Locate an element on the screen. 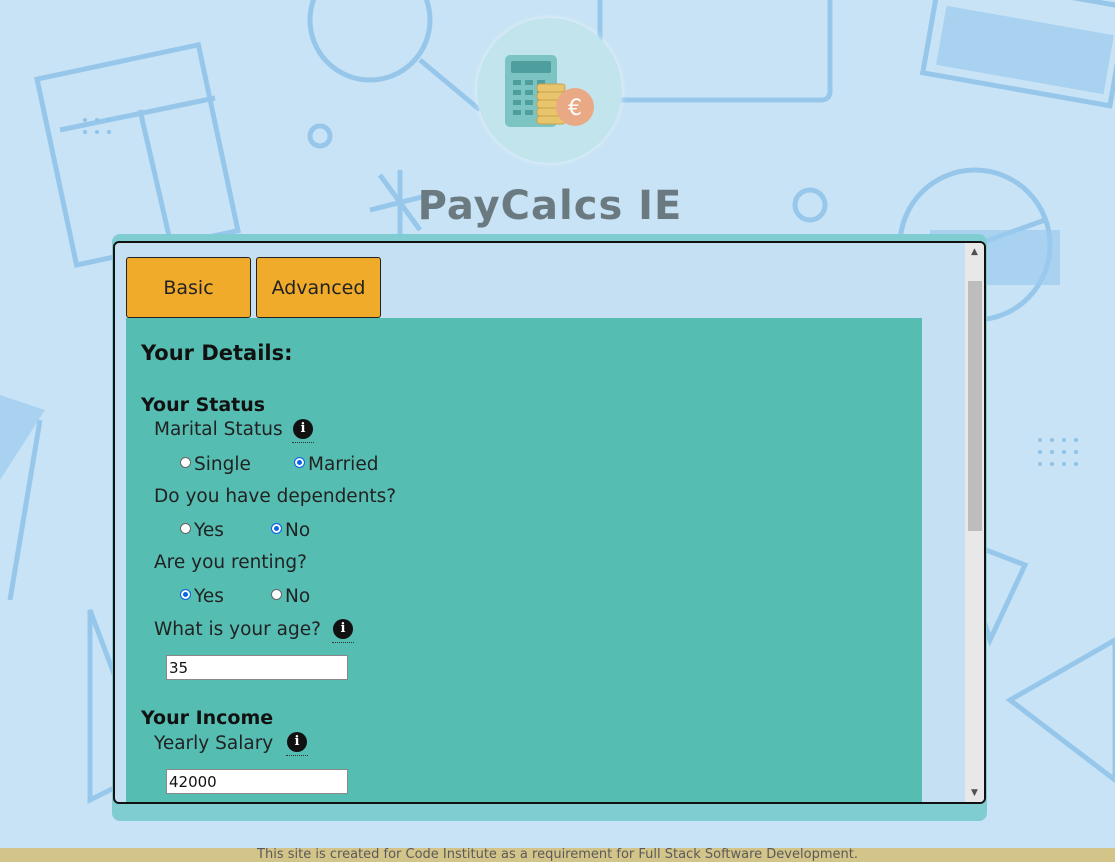  dependents-no-radio is located at coordinates (276, 528).